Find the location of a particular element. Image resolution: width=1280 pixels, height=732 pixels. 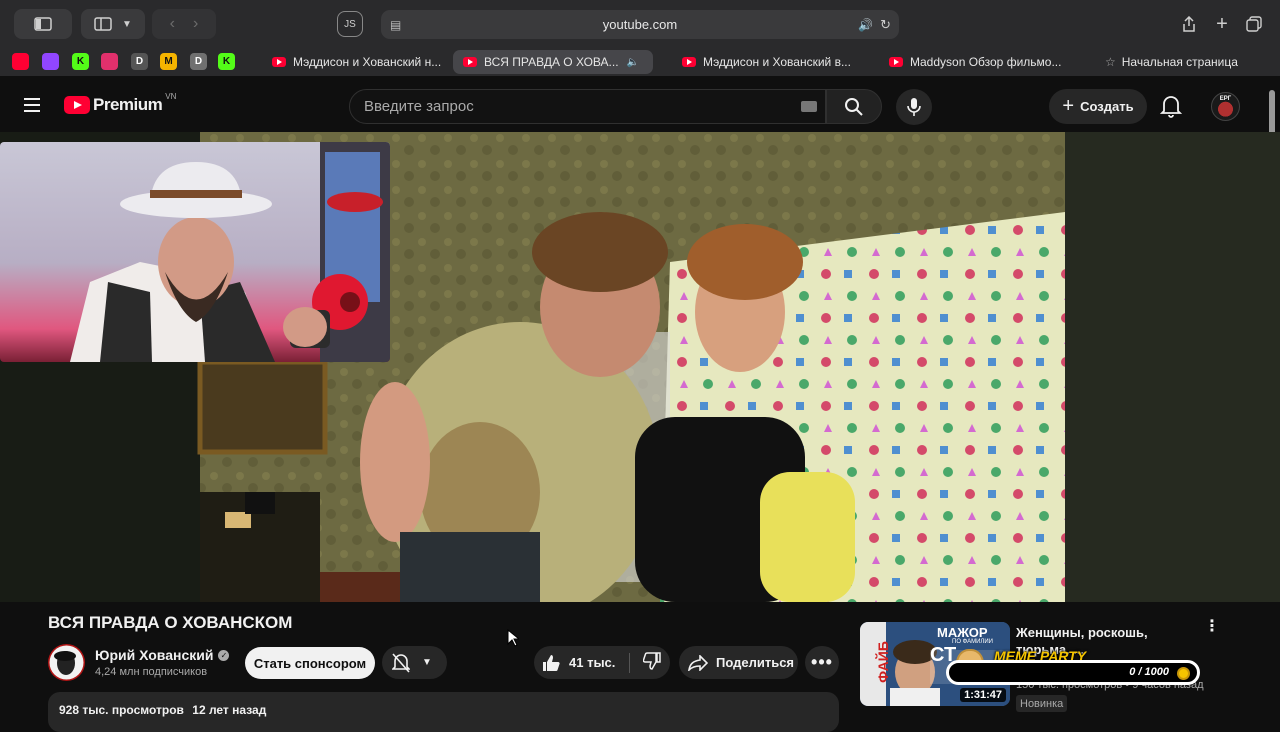

reader-icon: ▤ is located at coordinates (395, 25).